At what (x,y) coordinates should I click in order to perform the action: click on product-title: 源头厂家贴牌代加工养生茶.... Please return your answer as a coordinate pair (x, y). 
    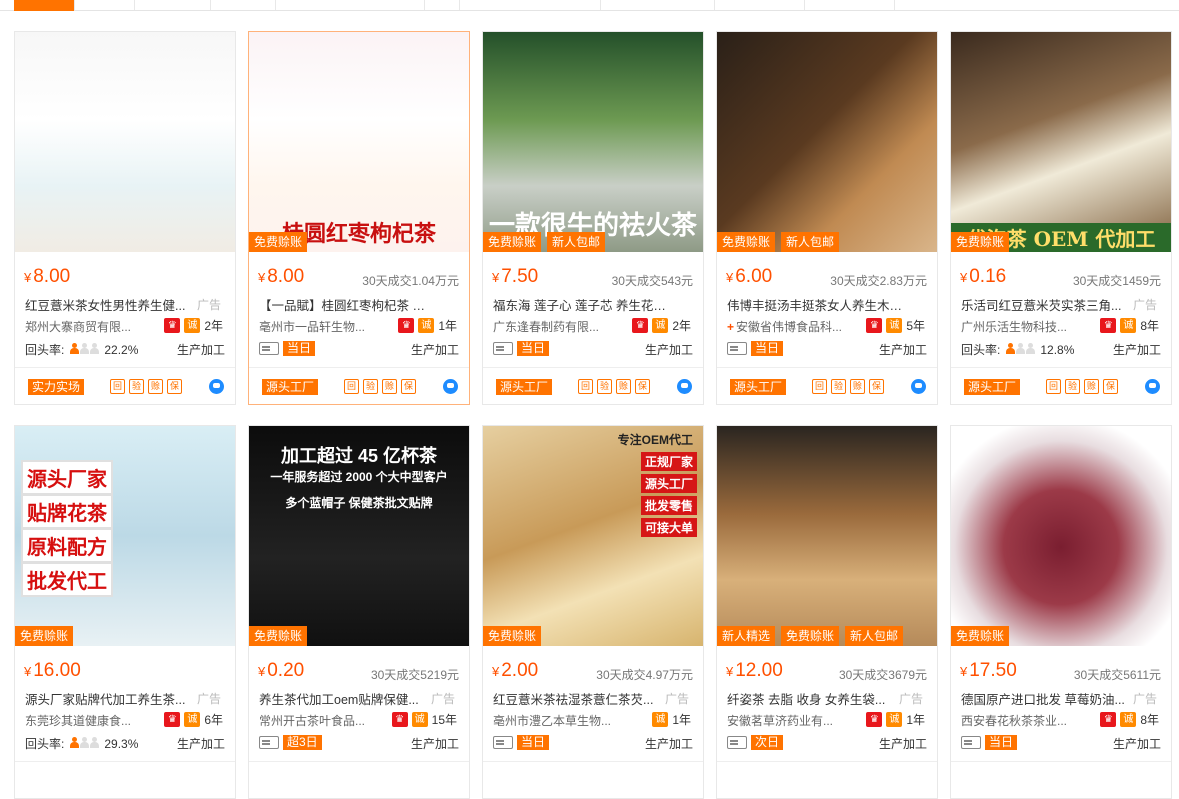
    Looking at the image, I should click on (113, 698).